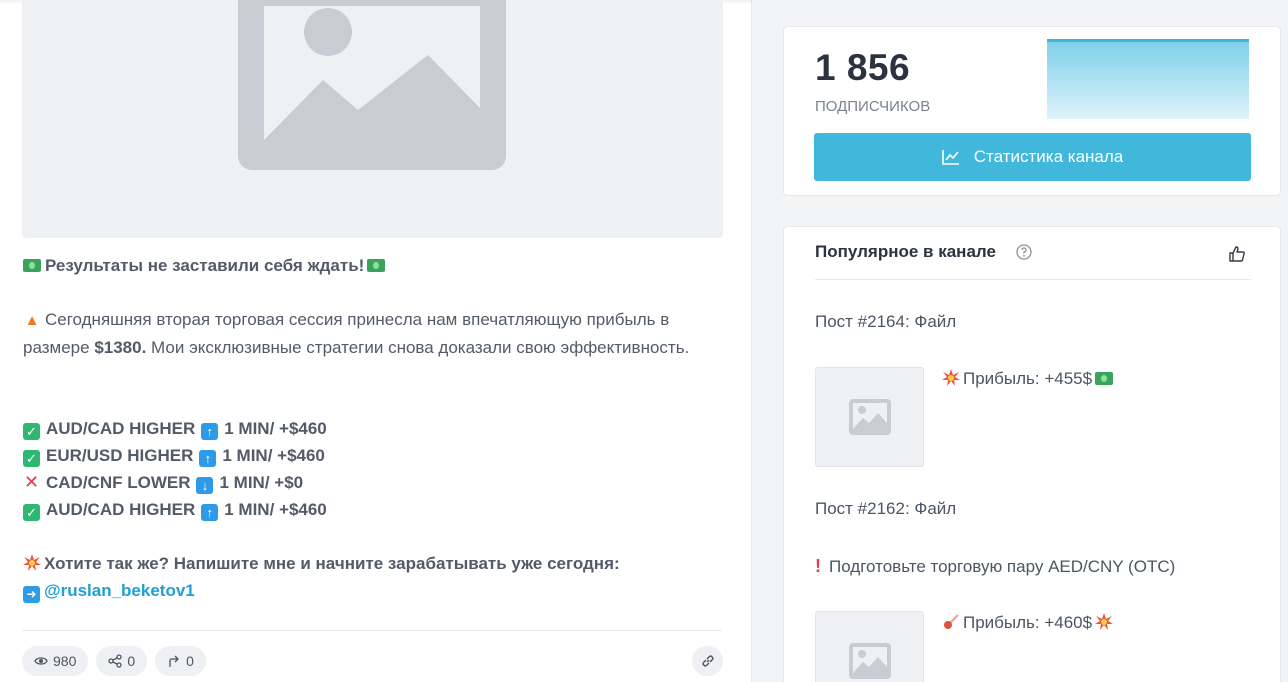 The width and height of the screenshot is (1288, 682). What do you see at coordinates (261, 482) in the screenshot?
I see `trade-result: 1 MIN/ +$0` at bounding box center [261, 482].